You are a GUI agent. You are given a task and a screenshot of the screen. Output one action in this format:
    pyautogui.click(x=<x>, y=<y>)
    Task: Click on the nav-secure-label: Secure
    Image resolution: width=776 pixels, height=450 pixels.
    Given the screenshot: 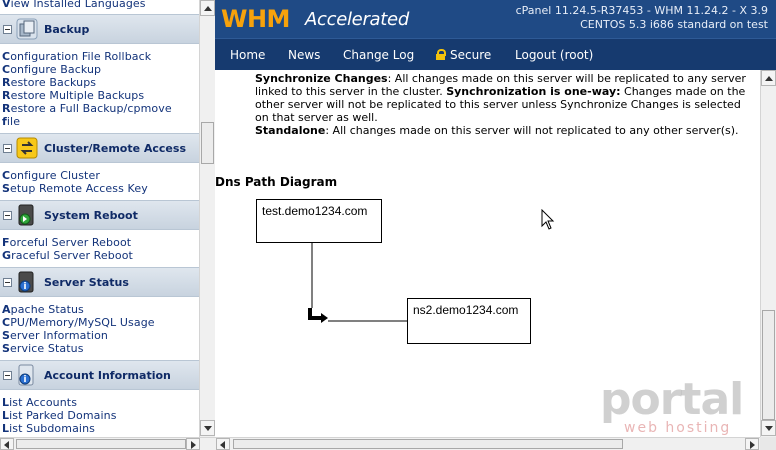 What is the action you would take?
    pyautogui.click(x=471, y=55)
    